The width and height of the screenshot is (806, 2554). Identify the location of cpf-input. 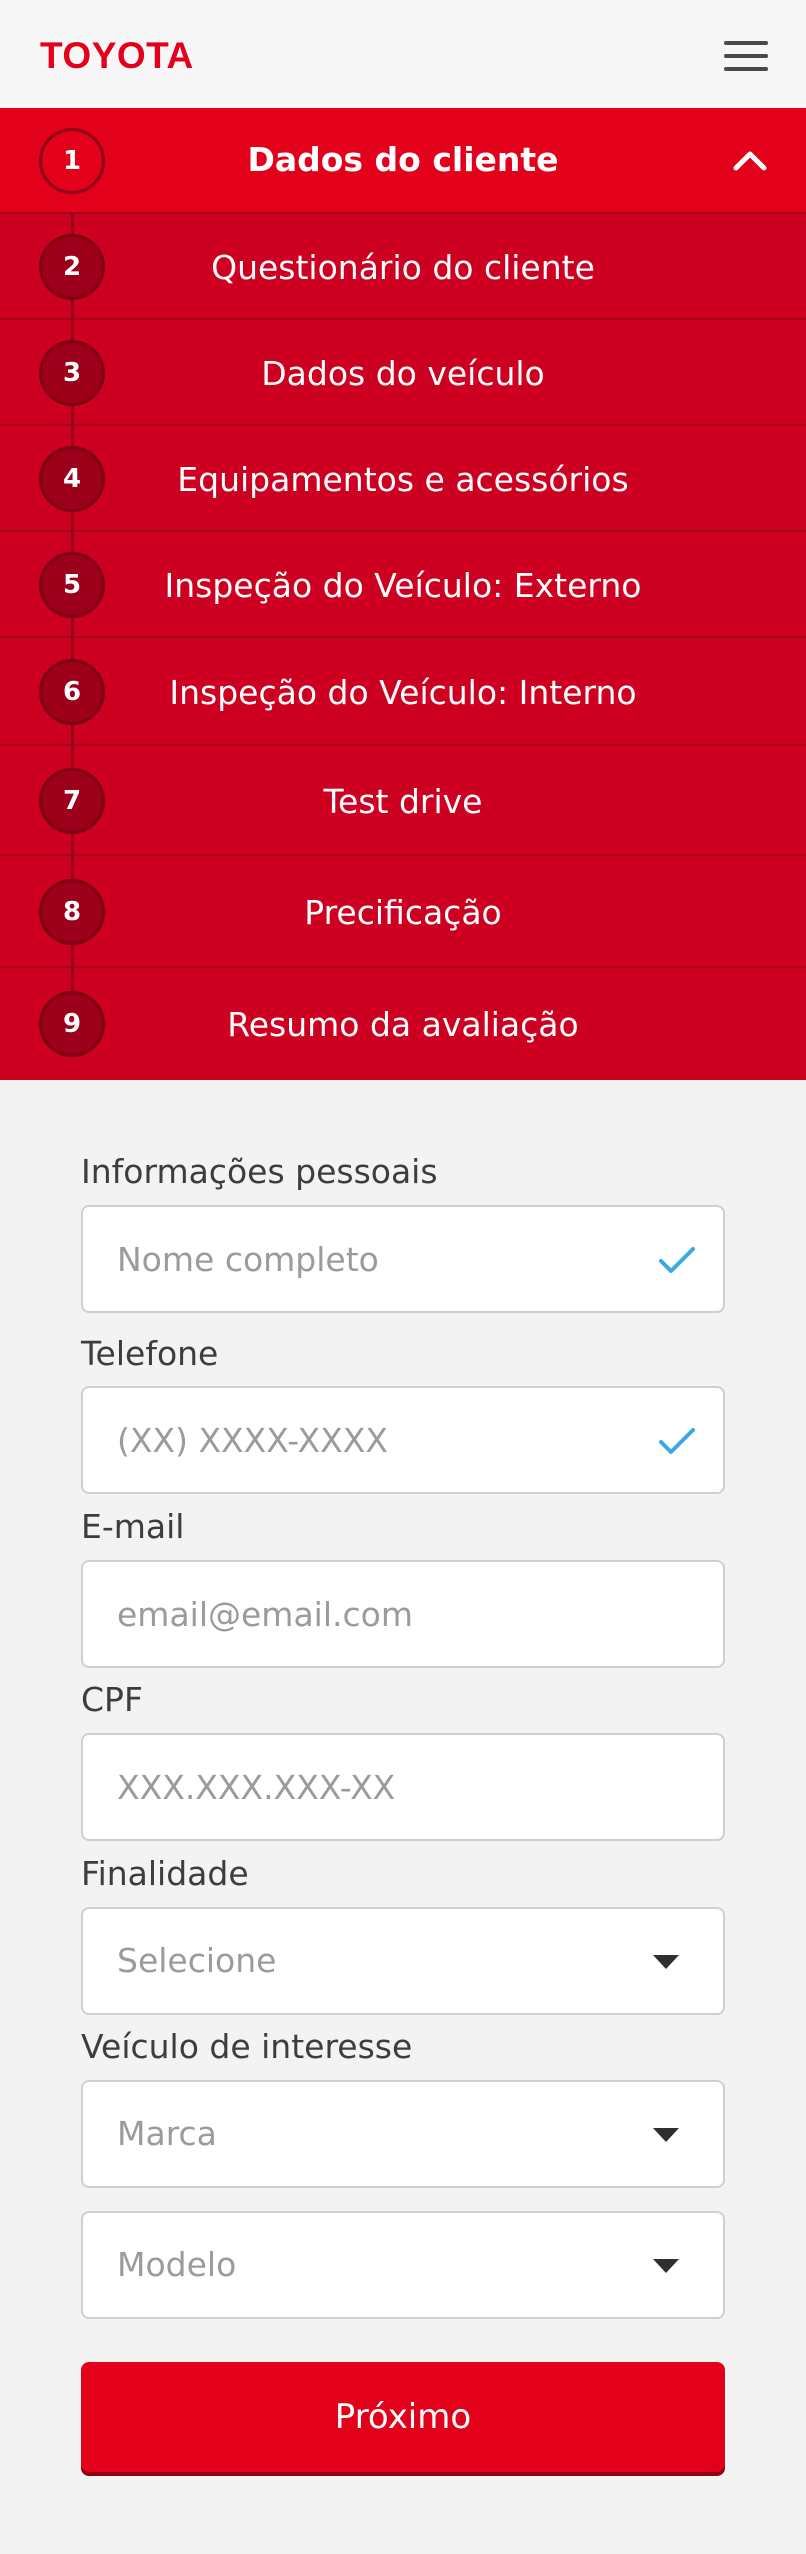
(403, 1787).